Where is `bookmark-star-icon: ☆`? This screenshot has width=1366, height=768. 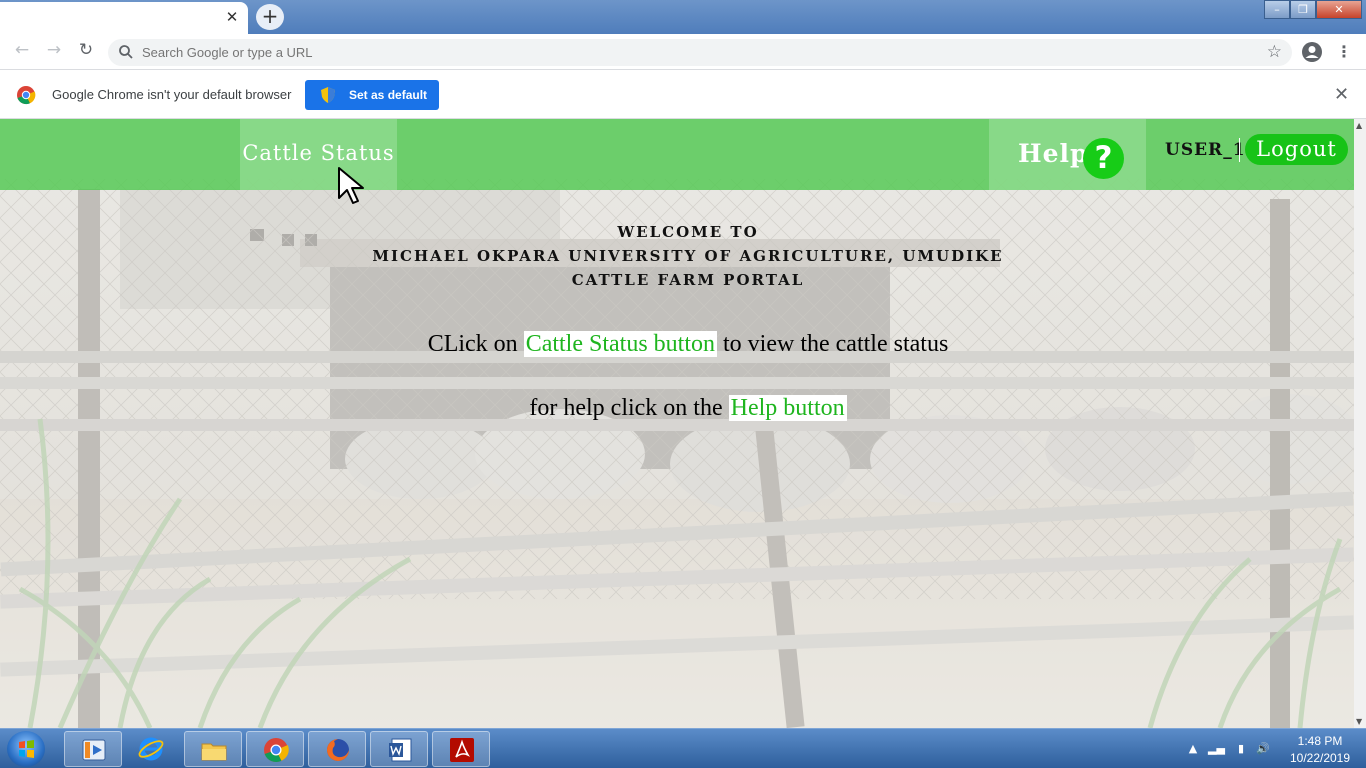 bookmark-star-icon: ☆ is located at coordinates (1274, 52).